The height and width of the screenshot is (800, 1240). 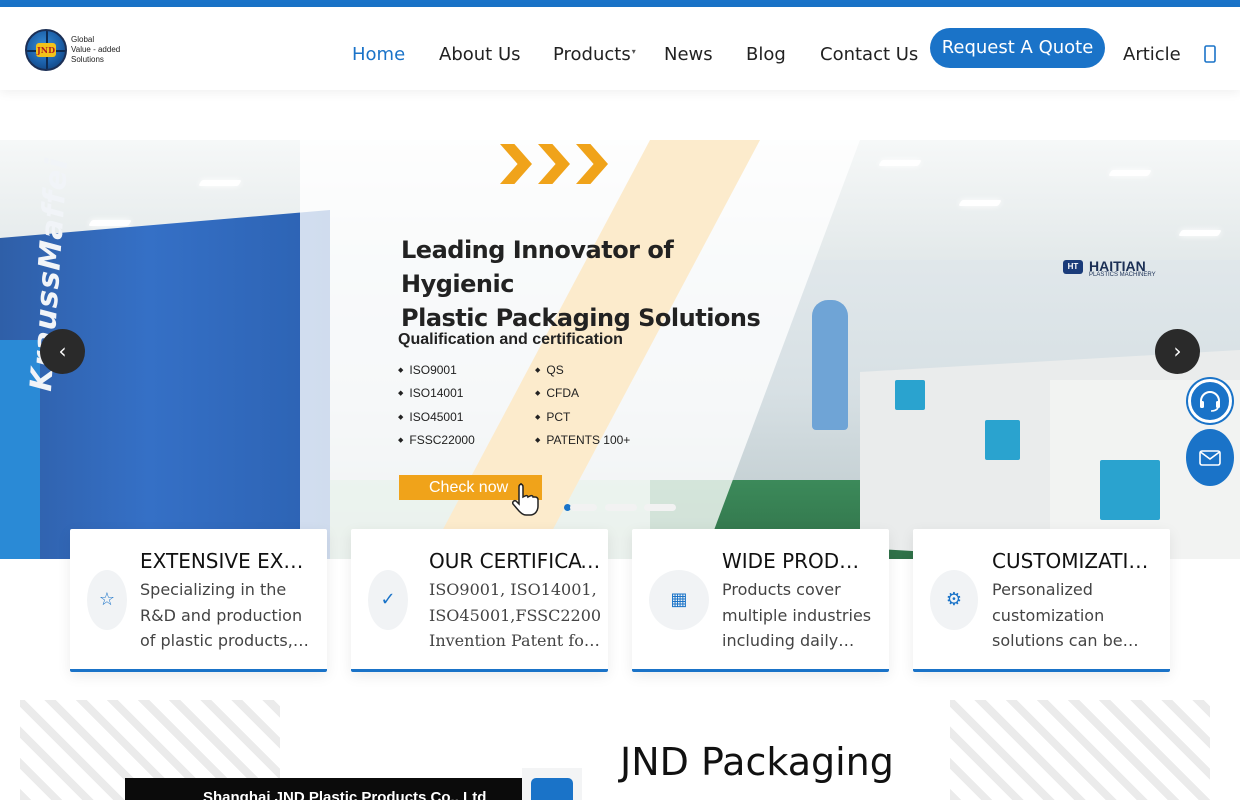 I want to click on nav-contact-us: Contact Us, so click(x=869, y=55).